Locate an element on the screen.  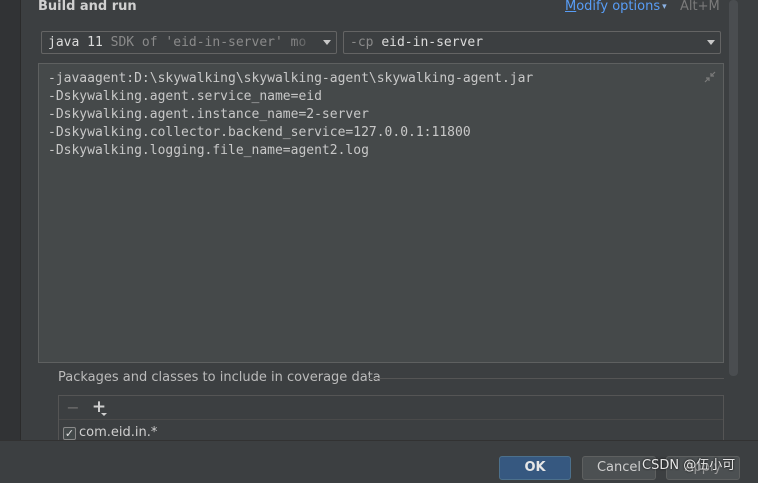
pattern-checkbox: ✓ is located at coordinates (69, 433).